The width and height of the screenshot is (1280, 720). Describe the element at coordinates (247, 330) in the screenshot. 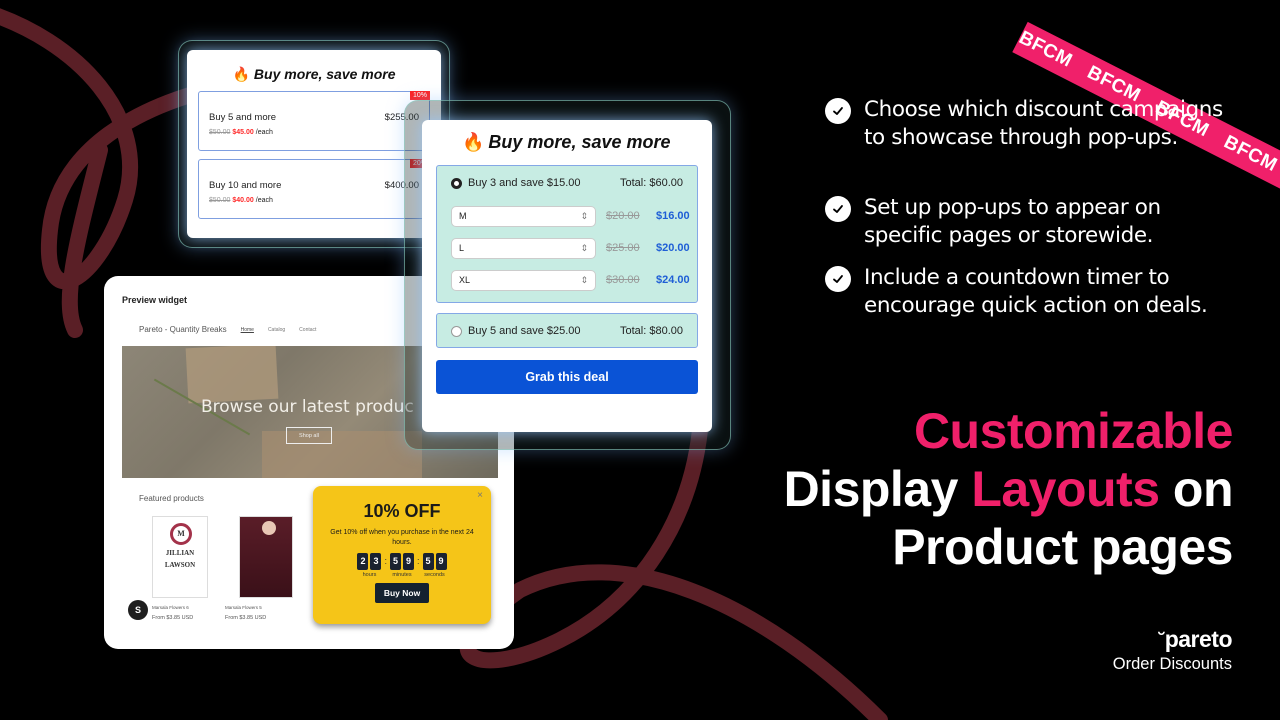

I see `nav-home: Home` at that location.